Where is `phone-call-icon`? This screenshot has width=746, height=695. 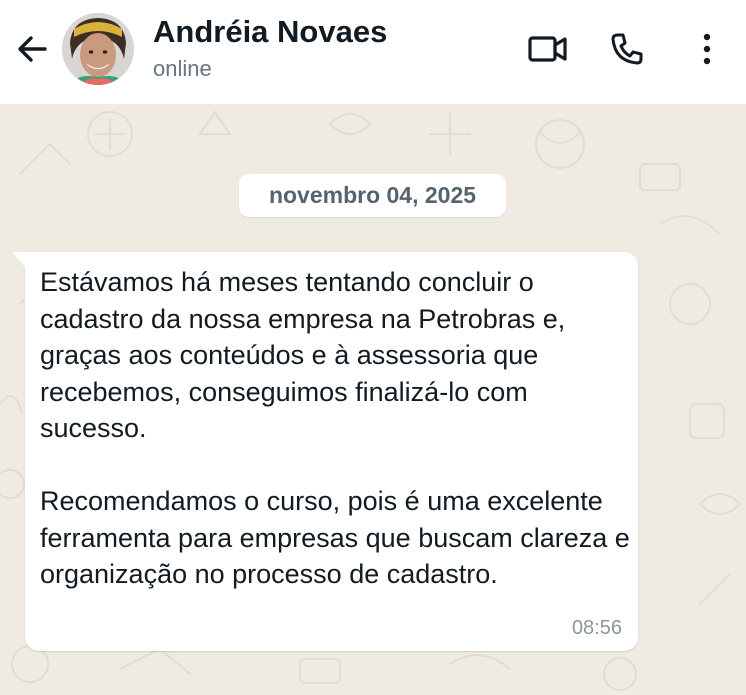
phone-call-icon is located at coordinates (627, 49).